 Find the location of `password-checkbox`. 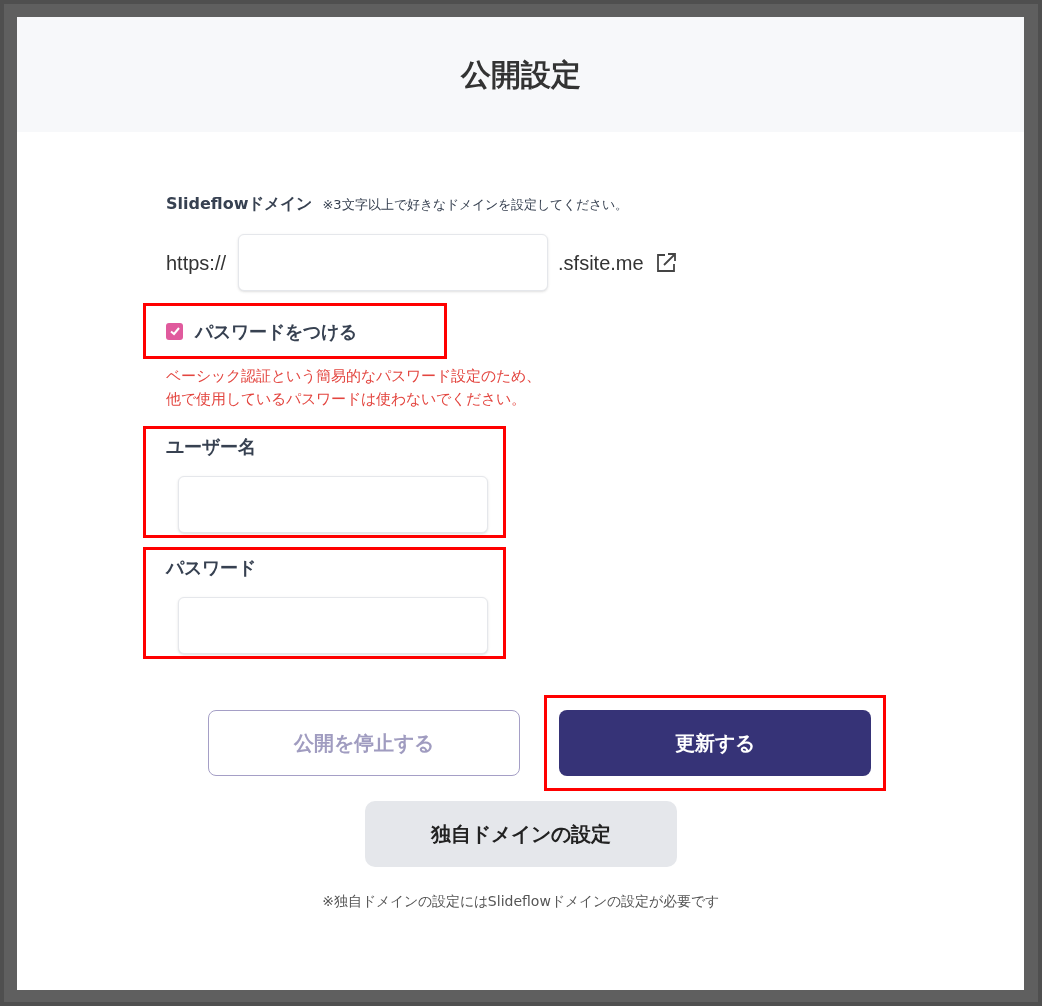

password-checkbox is located at coordinates (174, 331).